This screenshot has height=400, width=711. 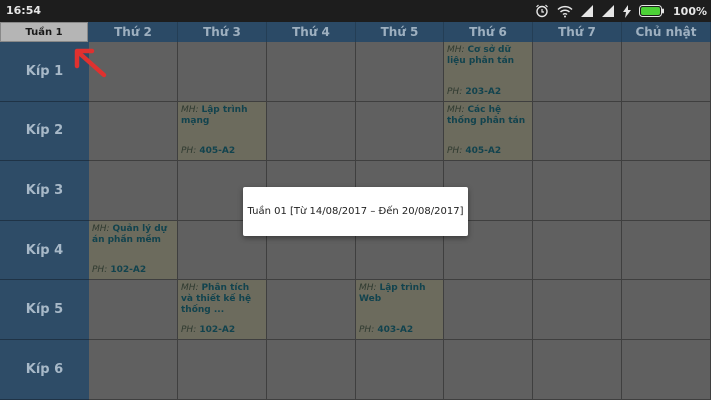 I want to click on status-bar: 16:54 100%, so click(x=355, y=11).